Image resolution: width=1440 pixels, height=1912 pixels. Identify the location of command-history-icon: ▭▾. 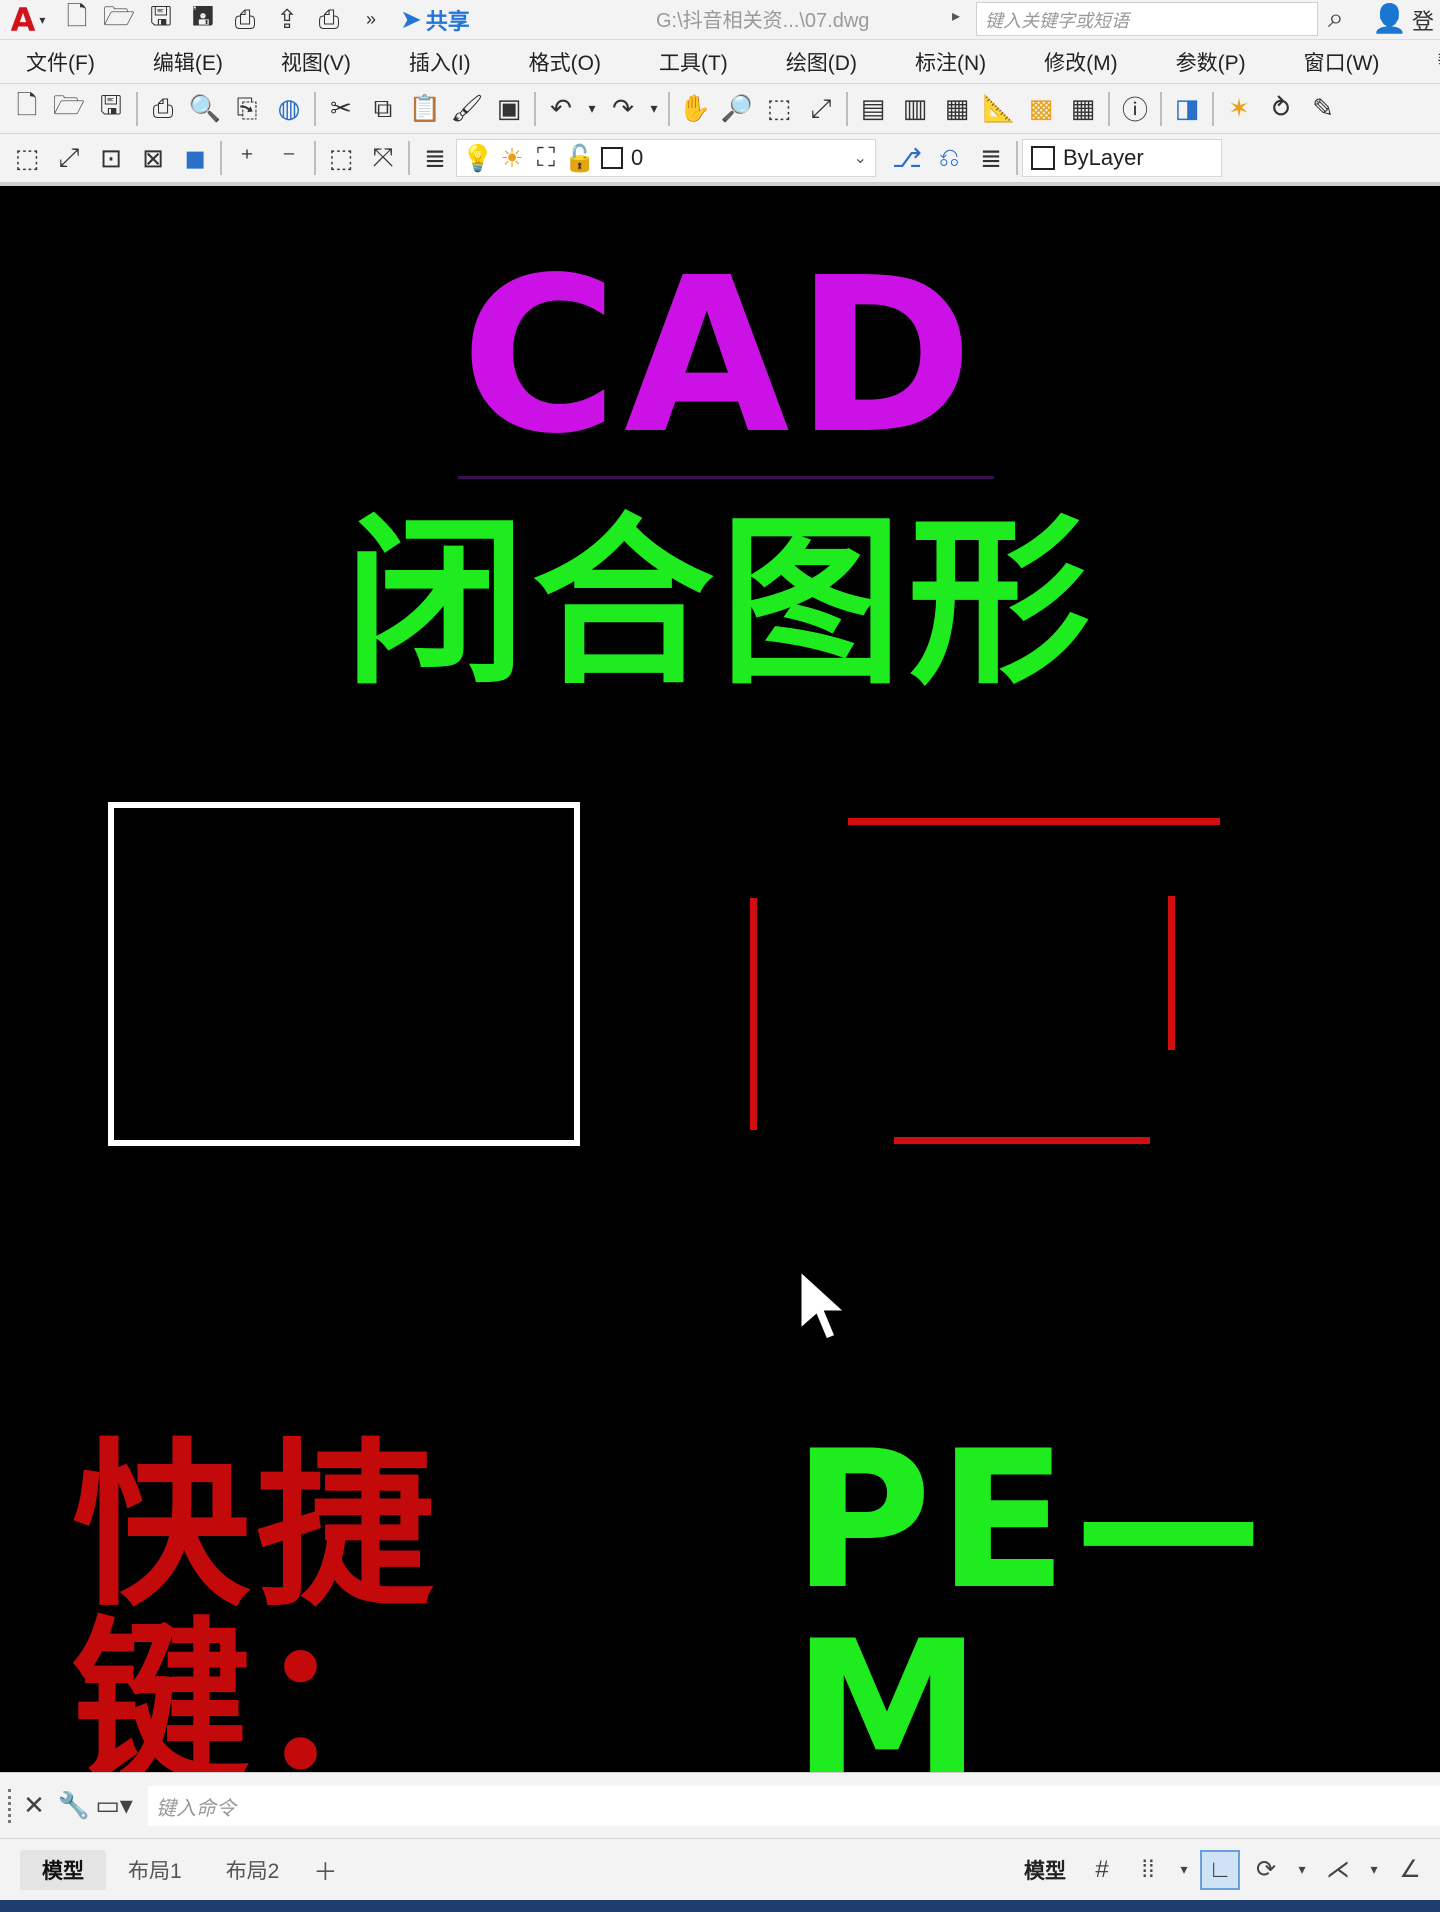
(114, 1806).